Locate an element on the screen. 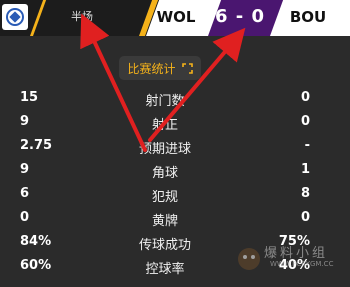  stat-home-value: 2.75 is located at coordinates (36, 145).